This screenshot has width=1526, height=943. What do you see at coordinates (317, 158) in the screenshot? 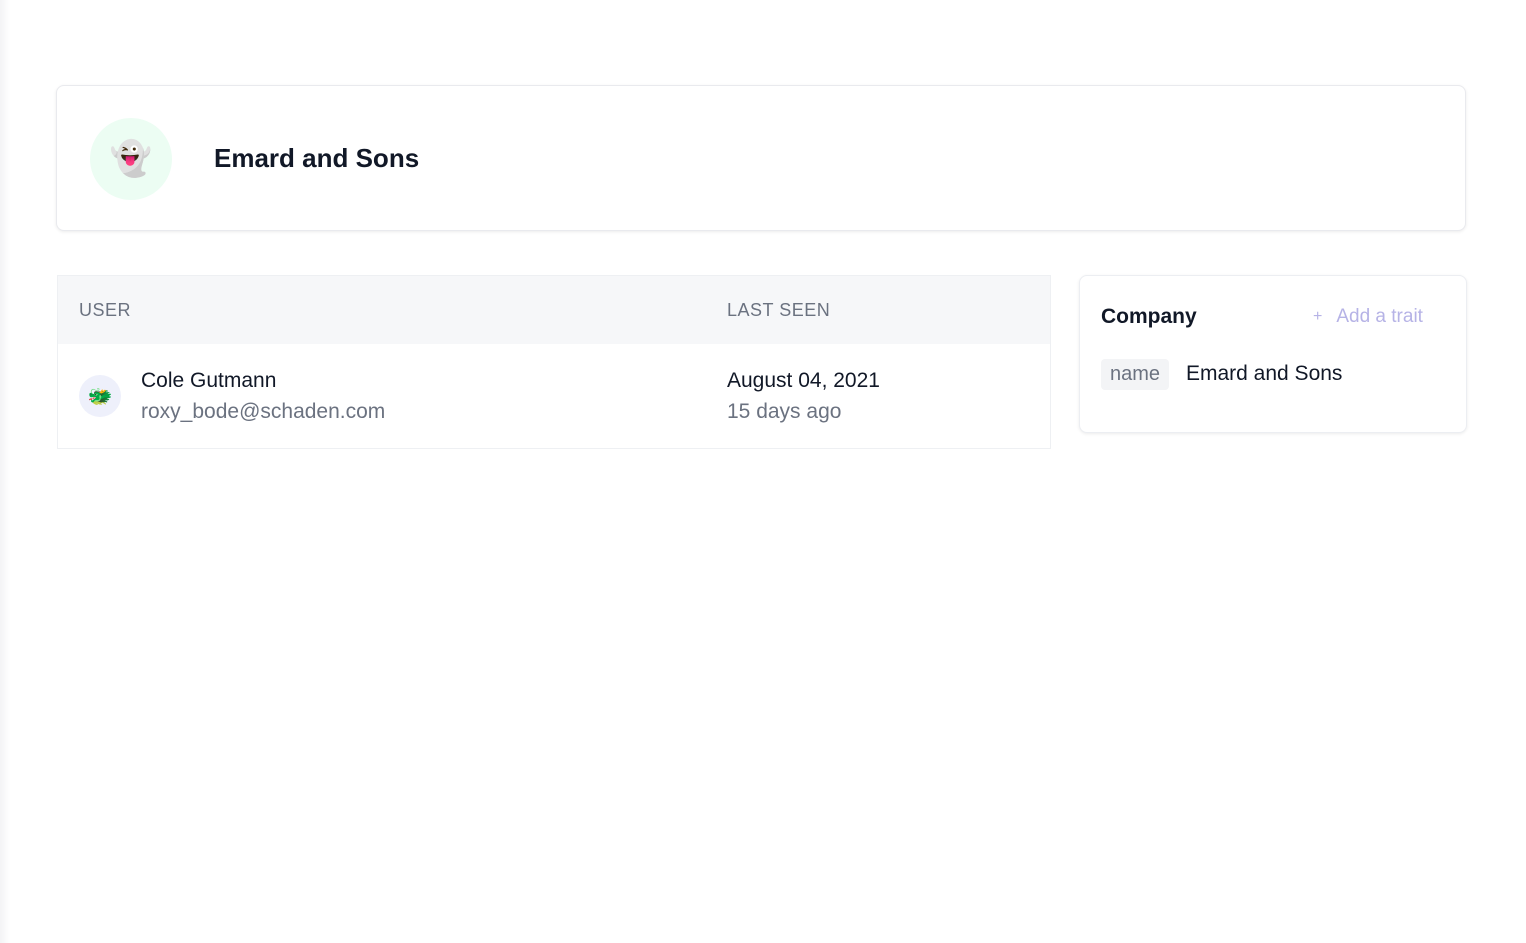
I see `page-title: Emard and Sons` at bounding box center [317, 158].